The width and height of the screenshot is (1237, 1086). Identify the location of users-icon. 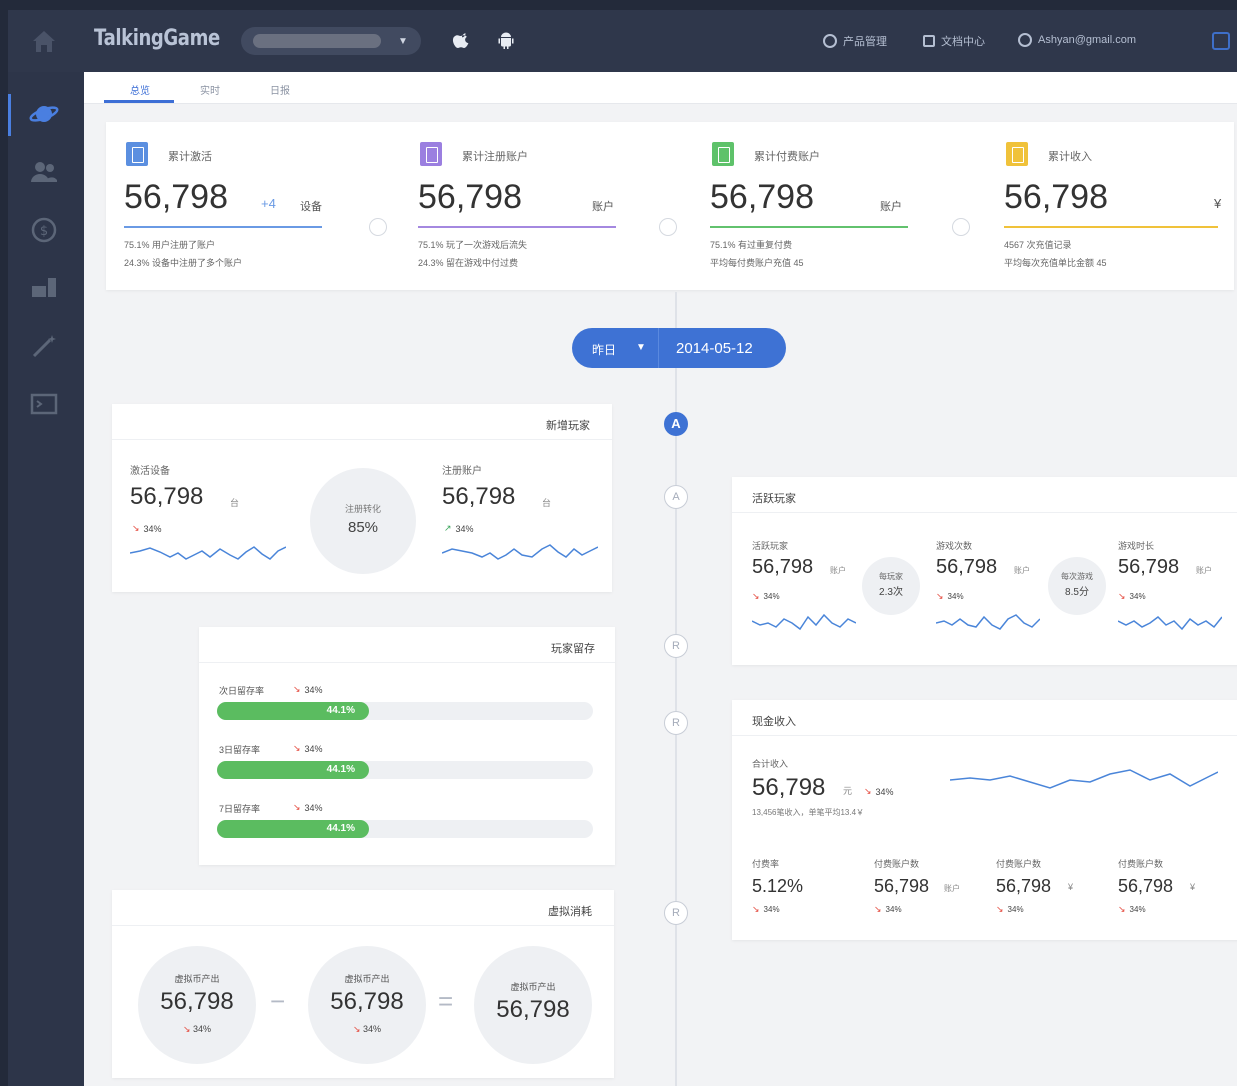
(44, 172).